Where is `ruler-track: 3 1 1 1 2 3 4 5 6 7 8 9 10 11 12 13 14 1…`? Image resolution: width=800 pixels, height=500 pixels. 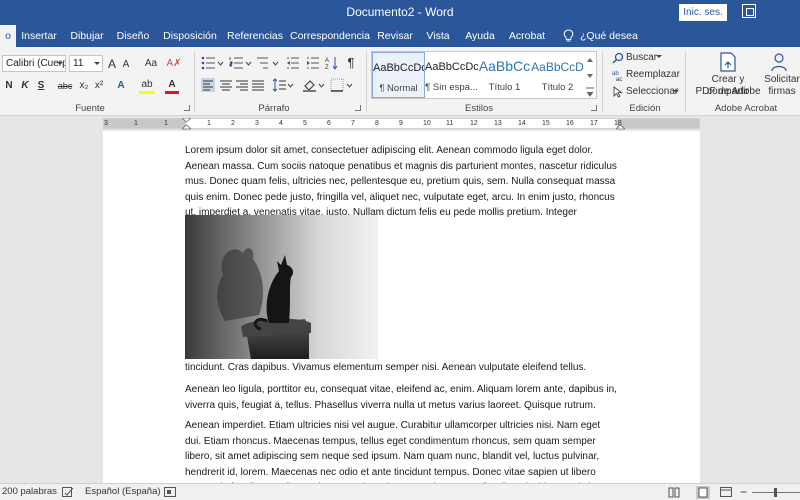
ruler-track: 3 1 1 1 2 3 4 5 6 7 8 9 10 11 12 13 14 1… is located at coordinates (401, 124).